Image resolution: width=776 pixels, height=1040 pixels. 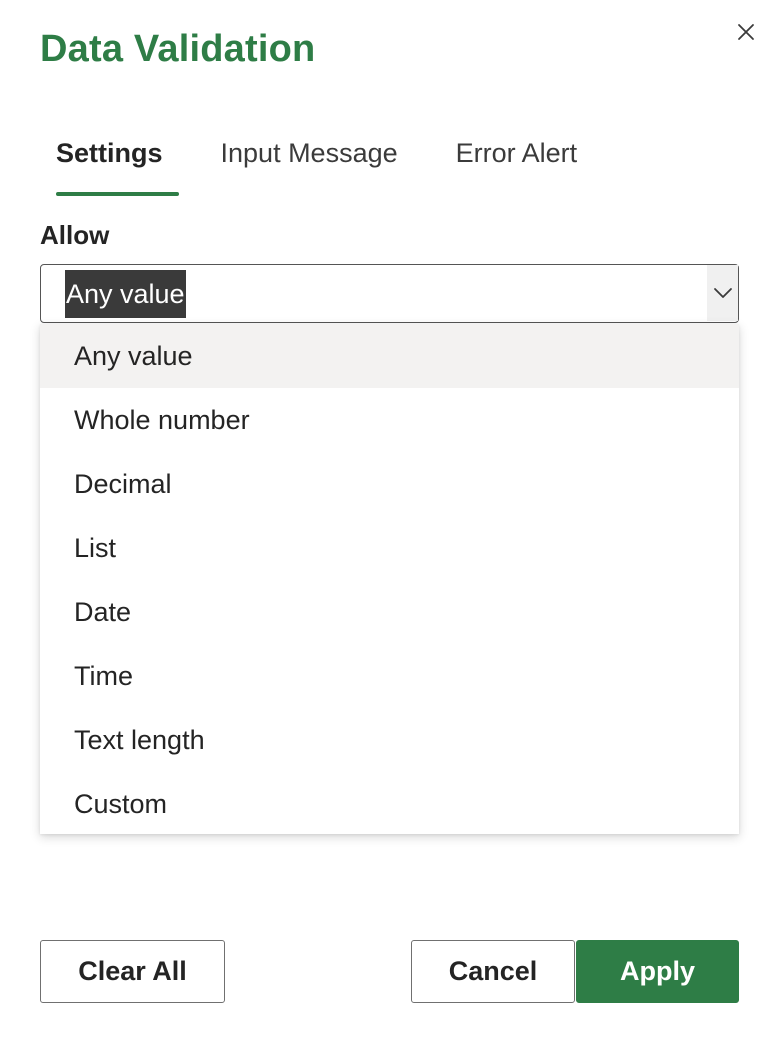 What do you see at coordinates (309, 163) in the screenshot?
I see `tab-input-message: Input Message` at bounding box center [309, 163].